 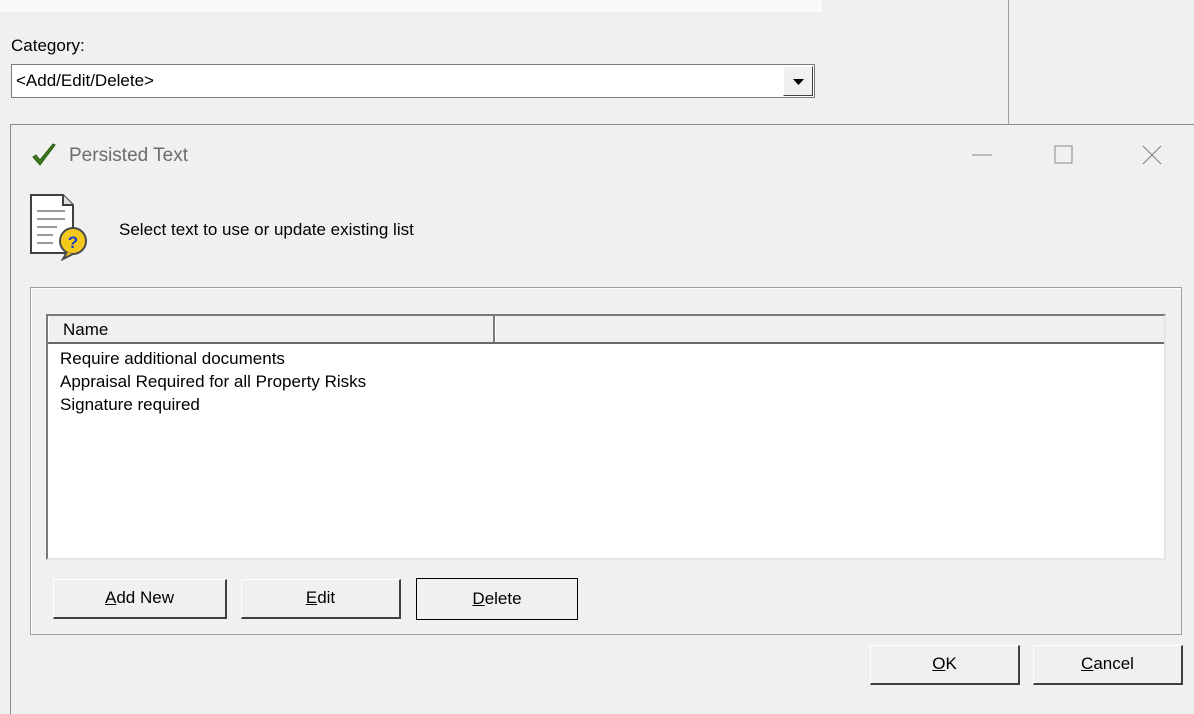 I want to click on maximize-button, so click(x=1064, y=155).